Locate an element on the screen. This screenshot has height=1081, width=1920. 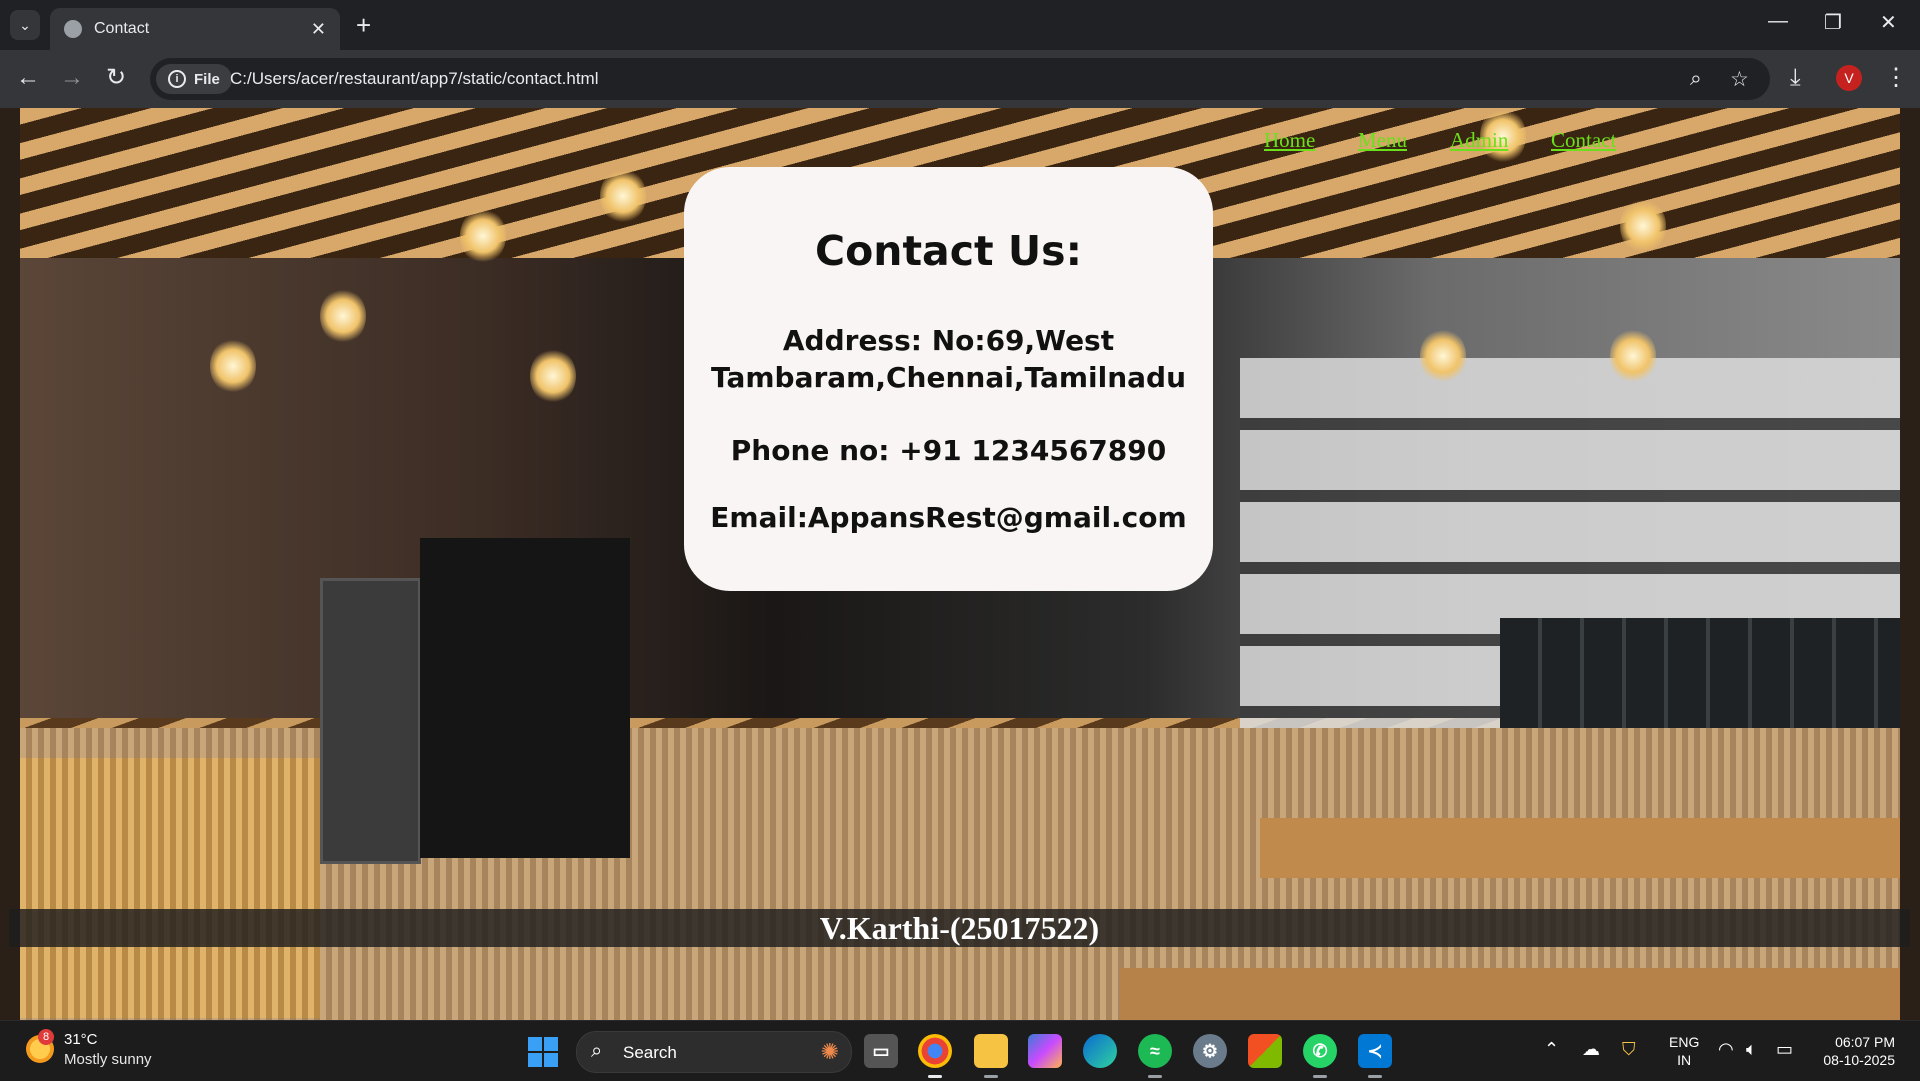
language-region: IN is located at coordinates (1684, 1060).